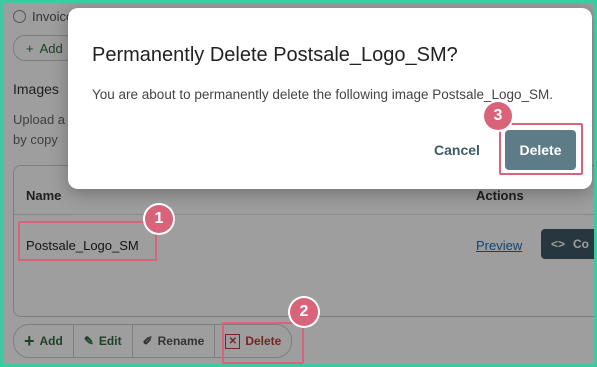 Image resolution: width=597 pixels, height=367 pixels. What do you see at coordinates (275, 55) in the screenshot?
I see `dialog-title: Permanently Delete Postsale_Logo_SM?` at bounding box center [275, 55].